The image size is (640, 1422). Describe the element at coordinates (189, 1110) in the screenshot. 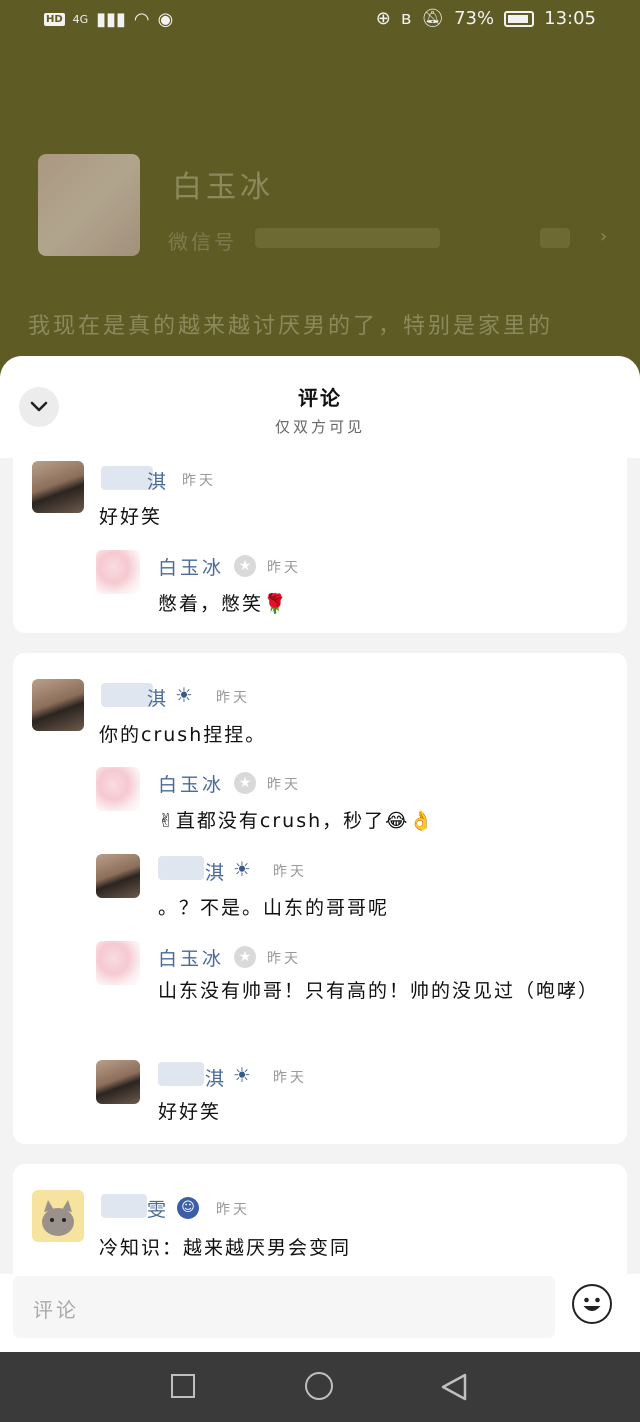

I see `reply-text: 好好笑` at that location.